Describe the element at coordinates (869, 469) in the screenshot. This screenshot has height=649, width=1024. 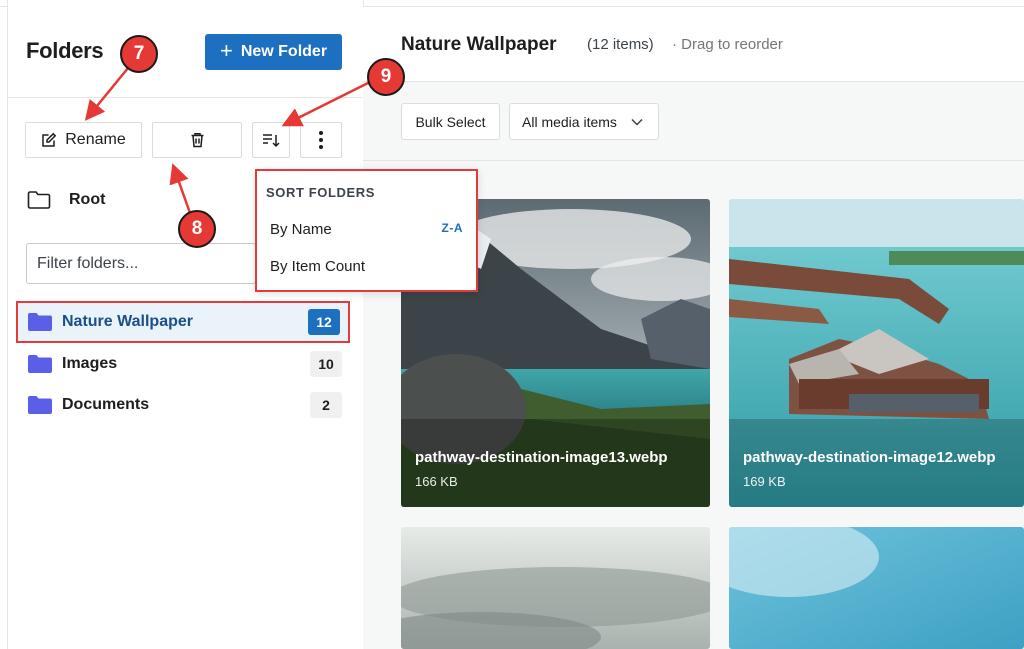
I see `media-caption: pathway-destination-image12.webp 169 KB` at that location.